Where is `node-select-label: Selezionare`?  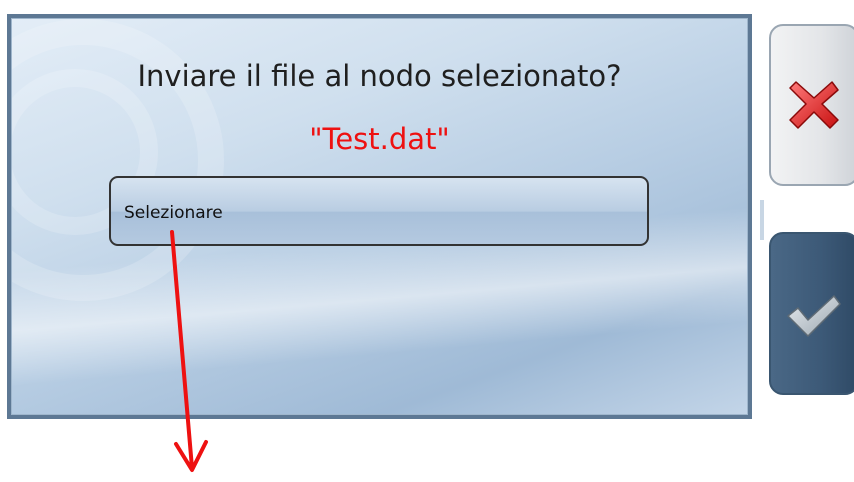
node-select-label: Selezionare is located at coordinates (173, 213).